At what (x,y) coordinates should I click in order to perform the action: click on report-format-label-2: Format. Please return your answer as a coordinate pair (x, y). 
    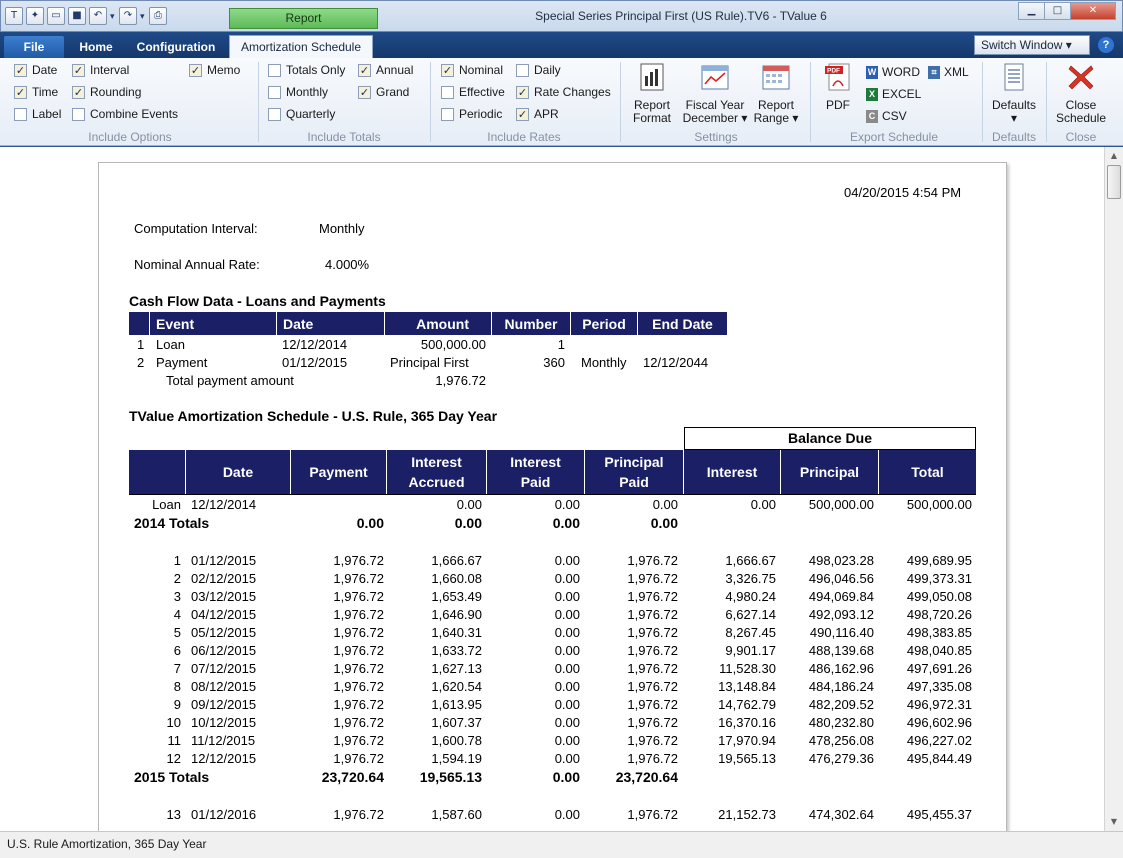
    Looking at the image, I should click on (651, 118).